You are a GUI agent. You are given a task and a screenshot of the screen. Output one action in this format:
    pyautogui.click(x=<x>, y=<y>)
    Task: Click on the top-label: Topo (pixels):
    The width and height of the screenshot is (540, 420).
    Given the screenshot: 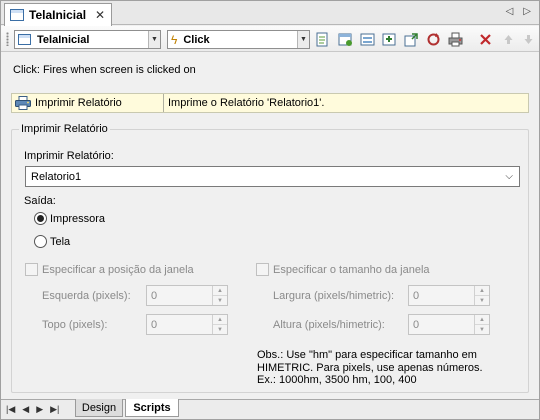 What is the action you would take?
    pyautogui.click(x=75, y=325)
    